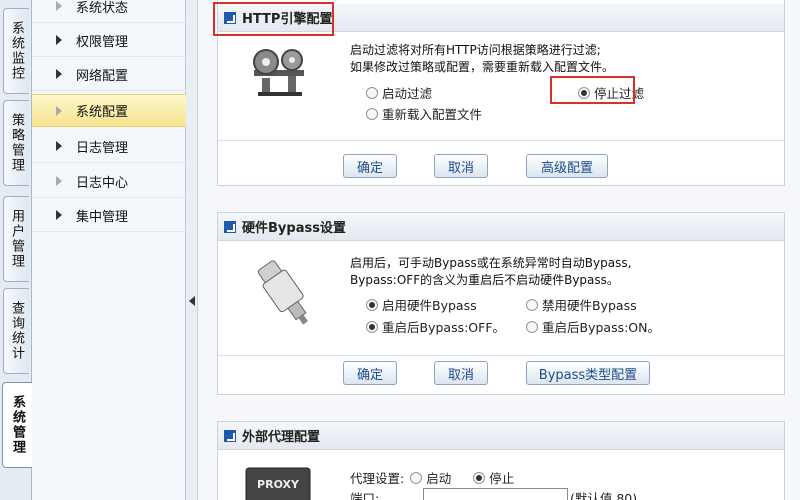  Describe the element at coordinates (282, 292) in the screenshot. I see `bypass-plug-icon` at that location.